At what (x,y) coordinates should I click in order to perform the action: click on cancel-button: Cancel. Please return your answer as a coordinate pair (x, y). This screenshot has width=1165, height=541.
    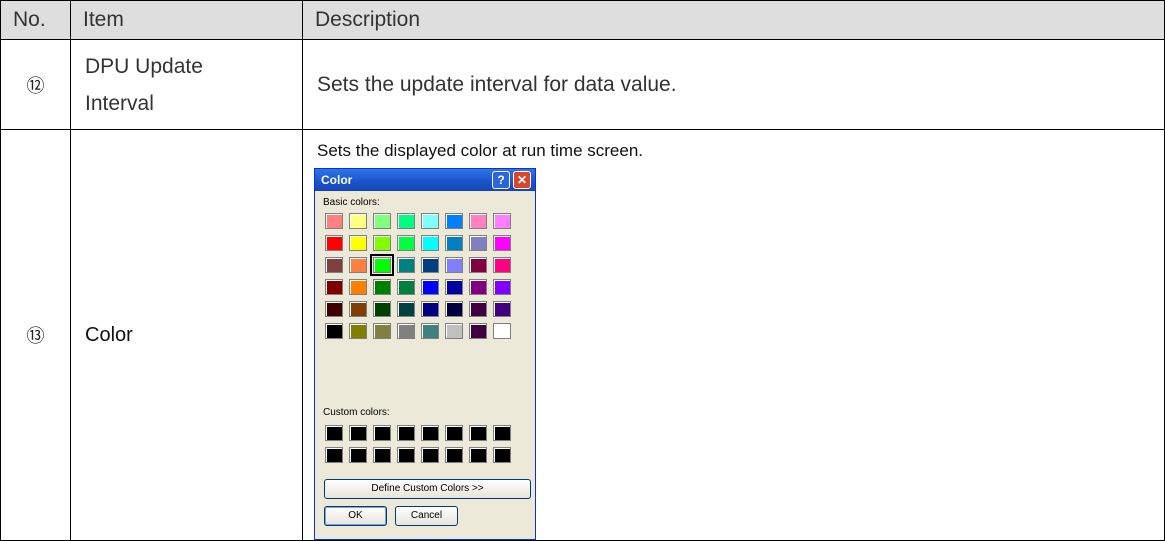
    Looking at the image, I should click on (426, 516).